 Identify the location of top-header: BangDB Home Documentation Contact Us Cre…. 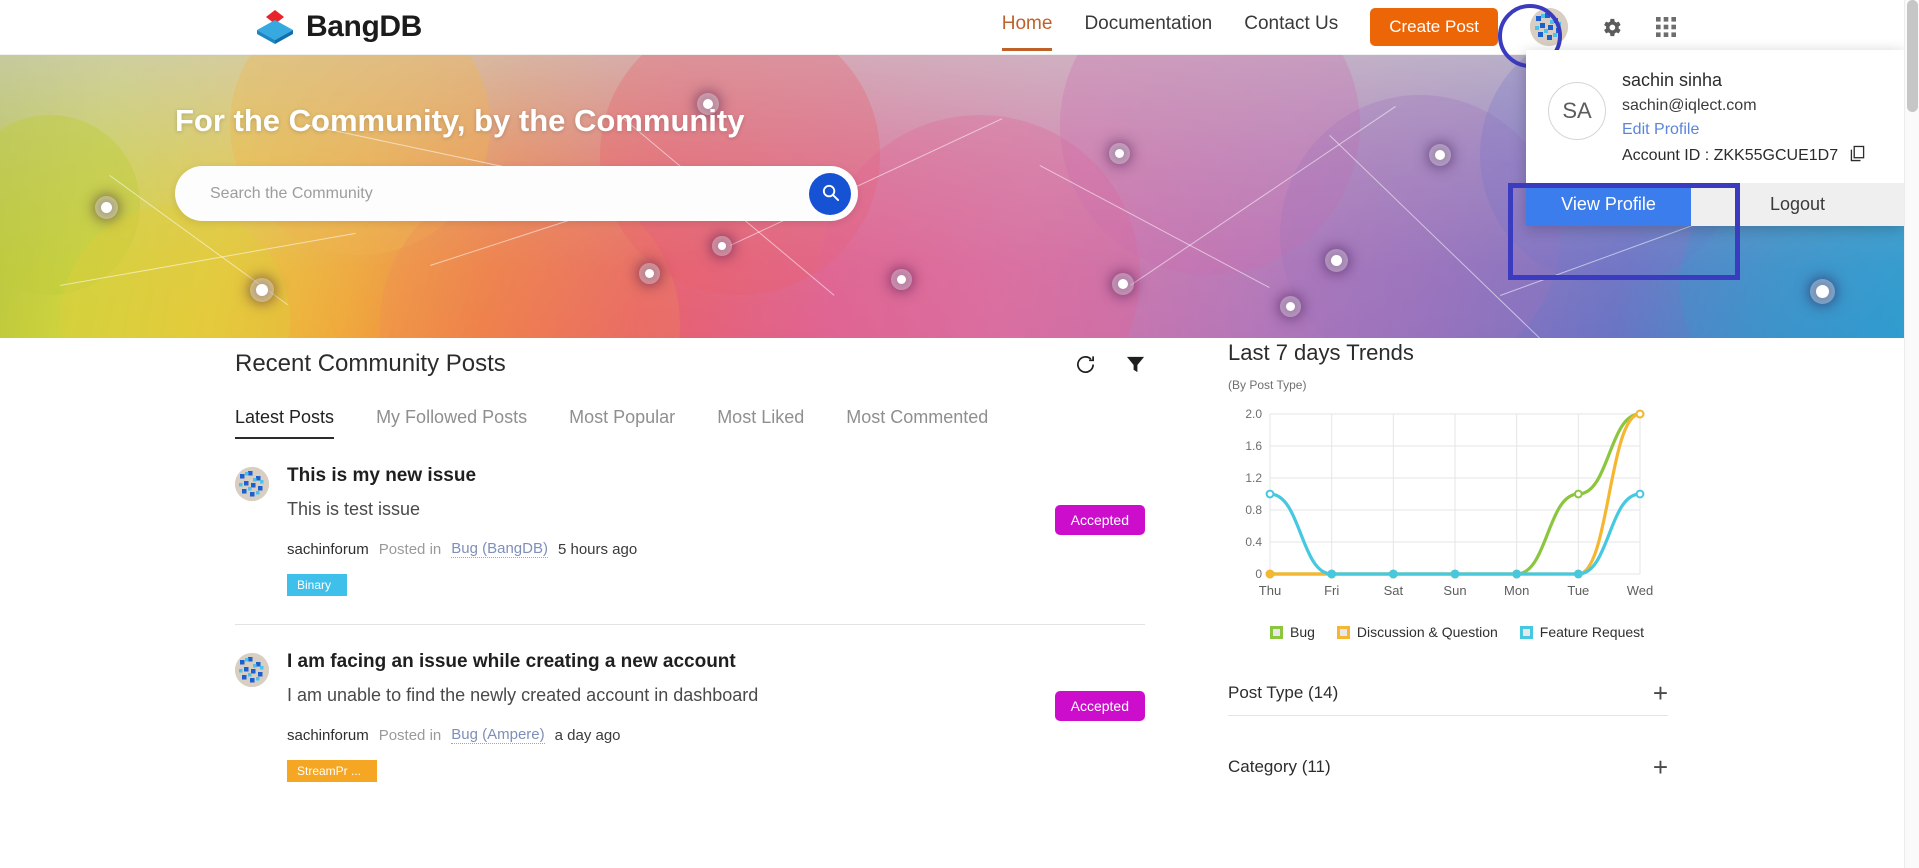
(952, 27).